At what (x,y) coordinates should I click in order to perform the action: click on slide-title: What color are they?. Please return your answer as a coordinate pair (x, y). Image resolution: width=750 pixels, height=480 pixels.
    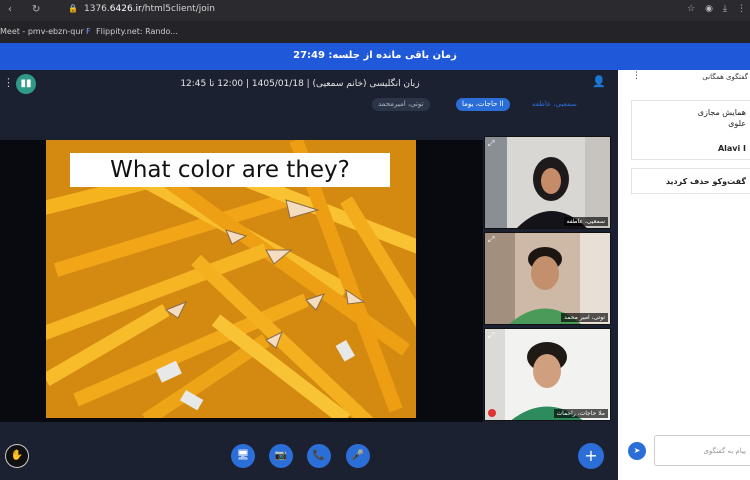
    Looking at the image, I should click on (230, 170).